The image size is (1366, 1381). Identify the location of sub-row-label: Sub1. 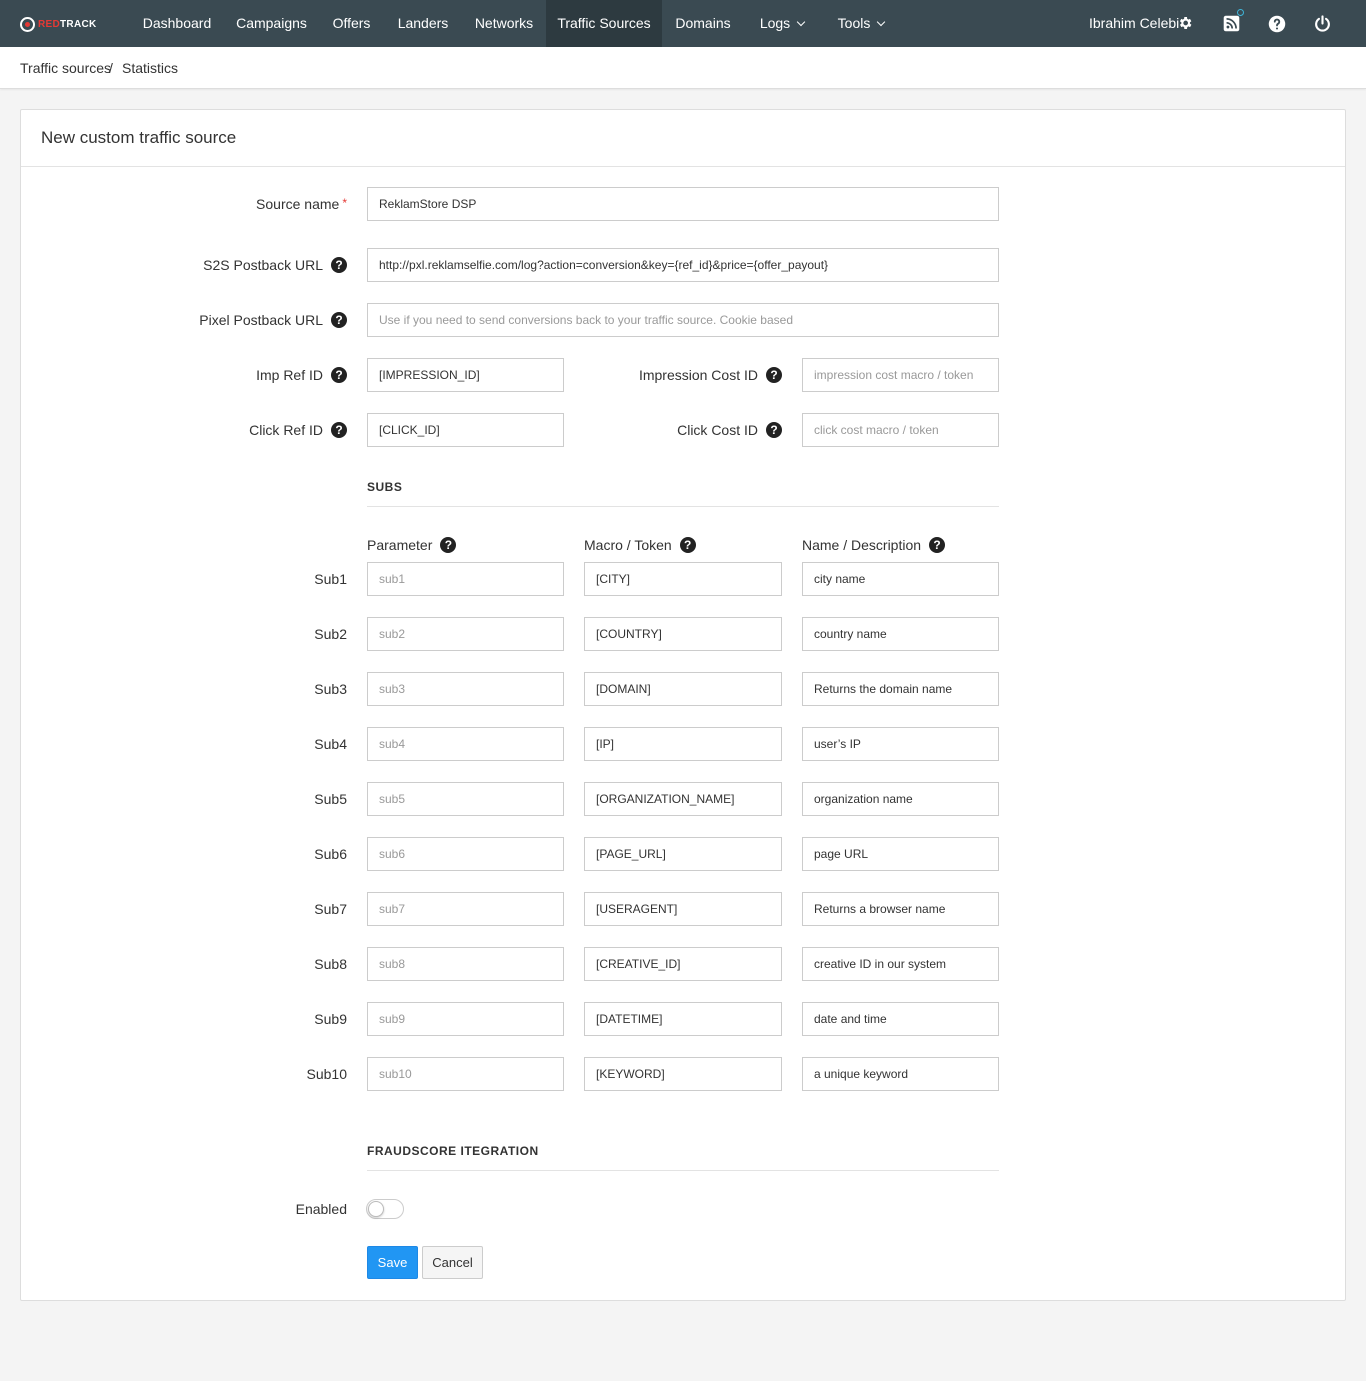
(330, 579).